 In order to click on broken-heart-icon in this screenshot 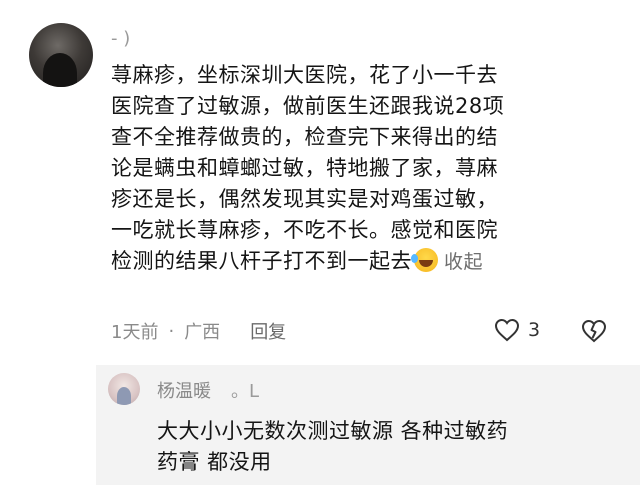, I will do `click(594, 331)`.